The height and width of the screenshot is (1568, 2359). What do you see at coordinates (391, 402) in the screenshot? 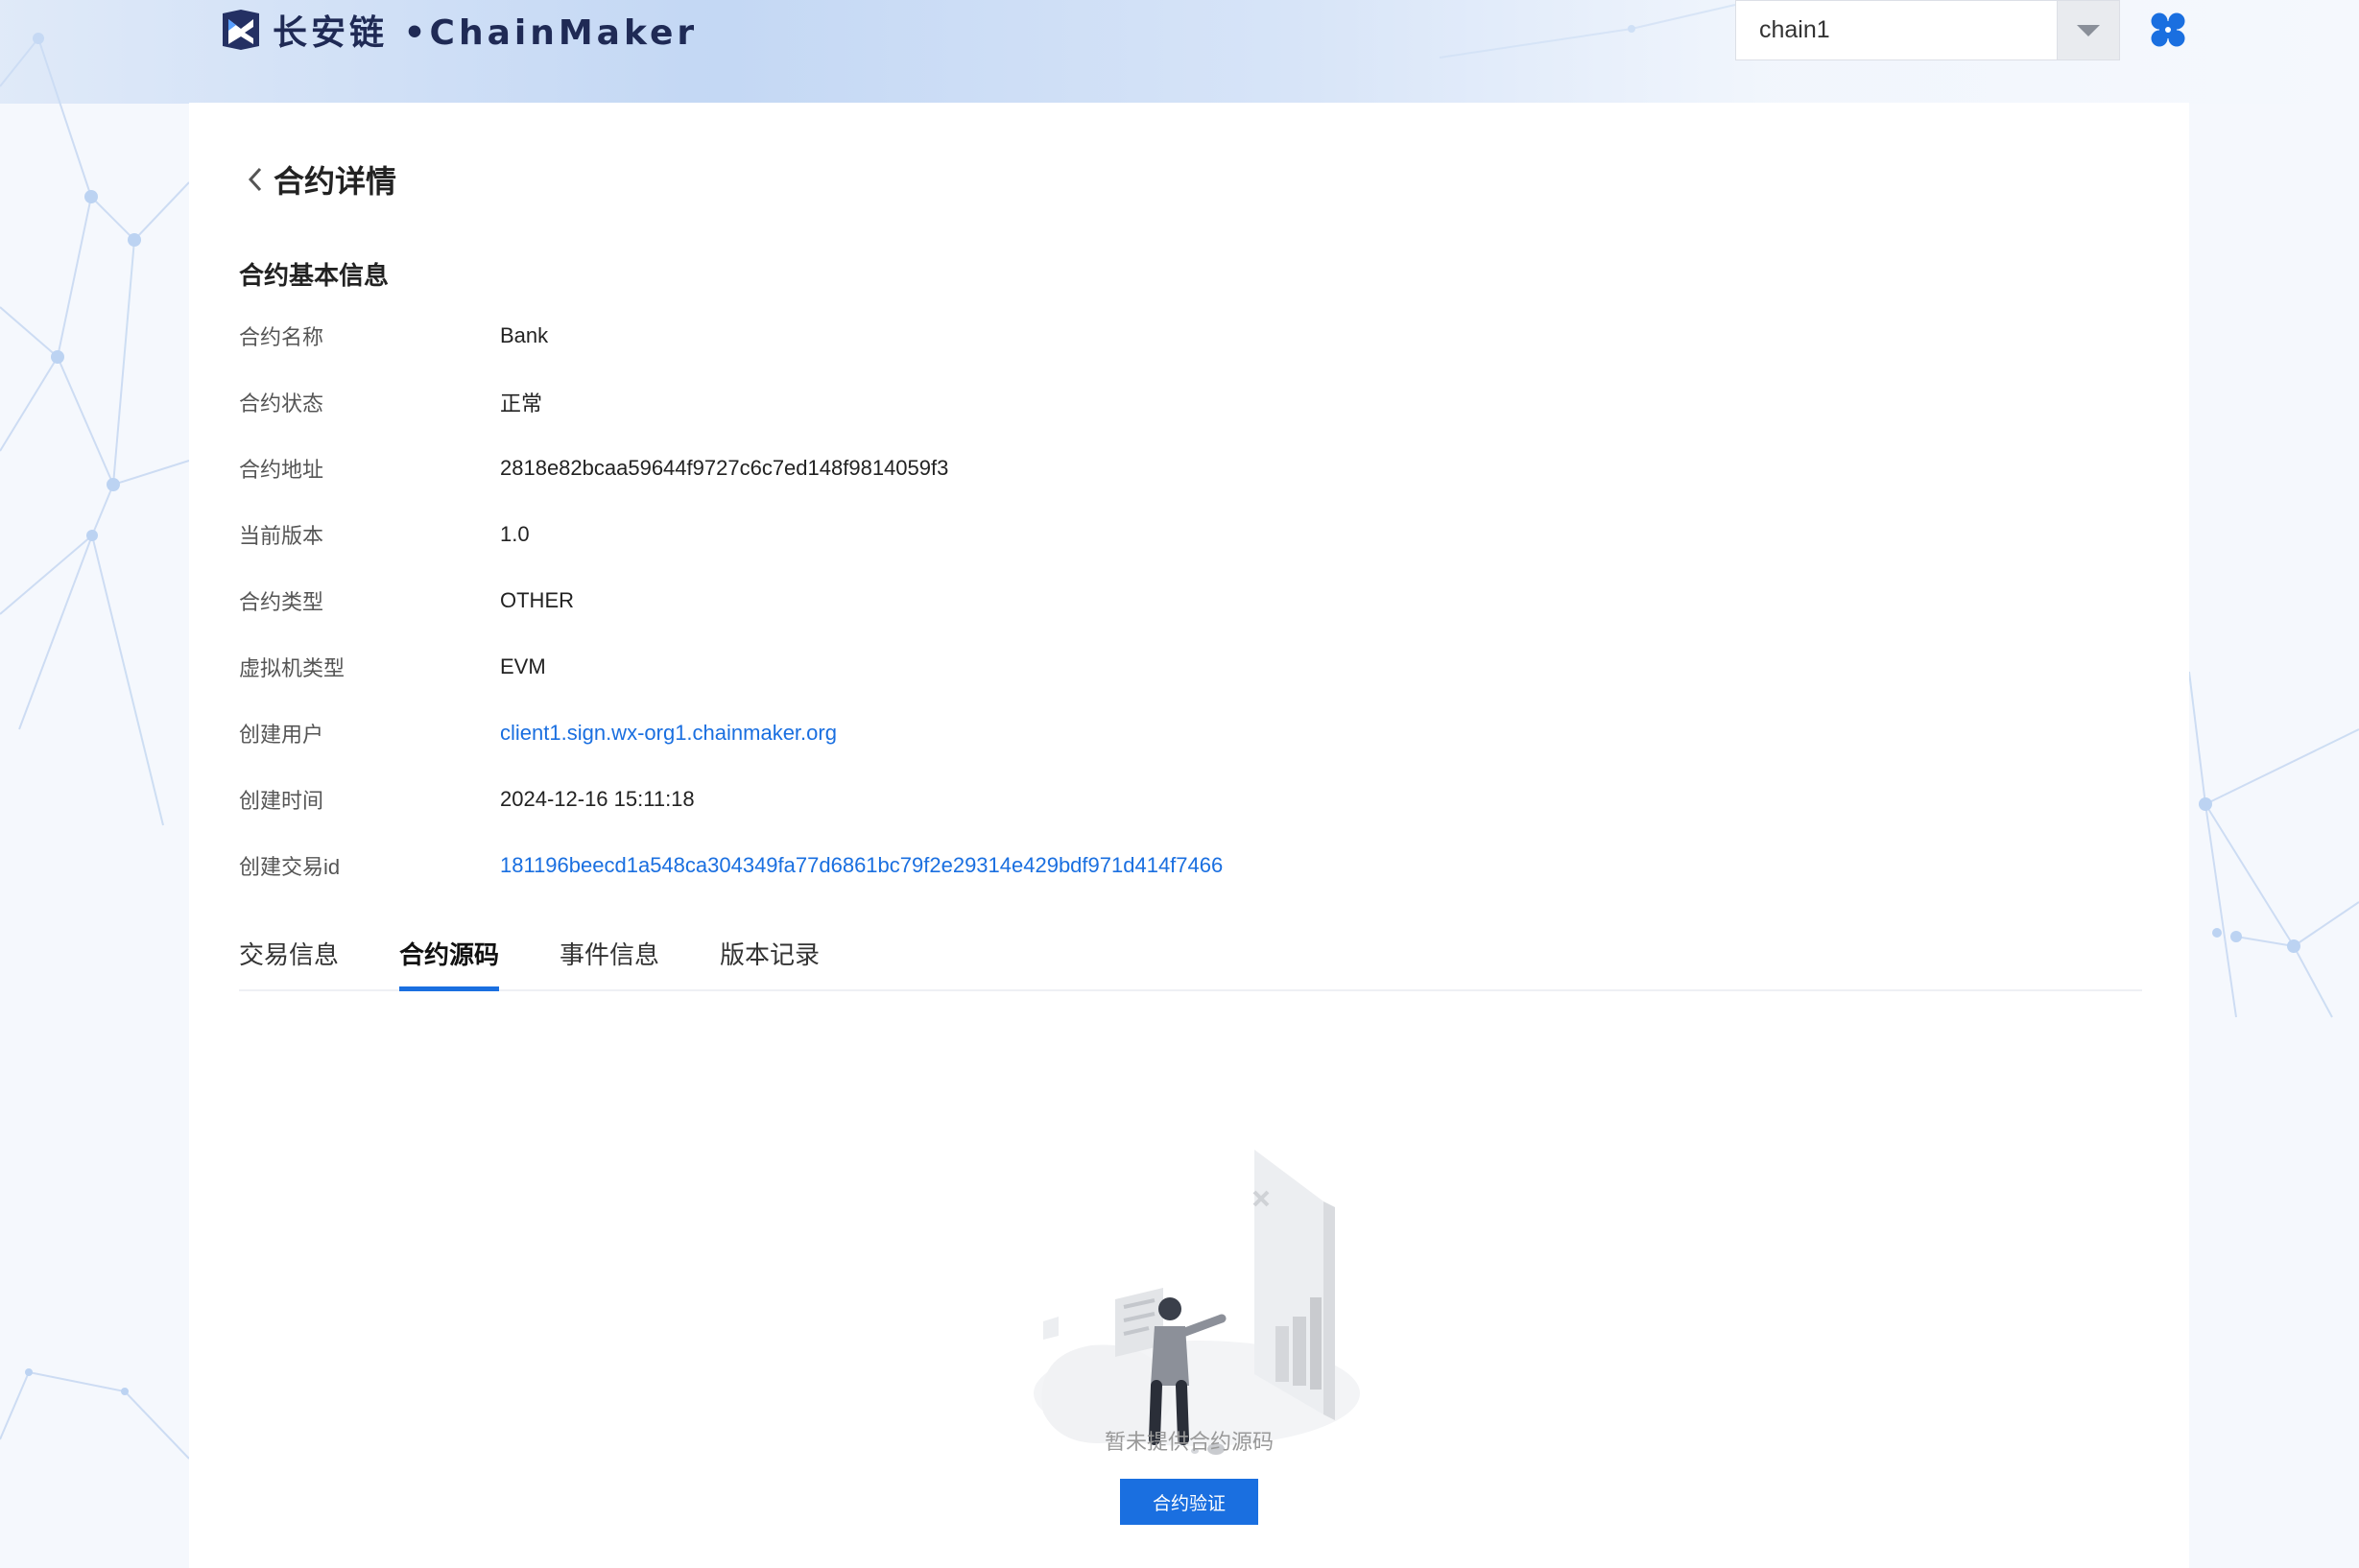
I see `info-row-contract-status: 合约状态 正常` at bounding box center [391, 402].